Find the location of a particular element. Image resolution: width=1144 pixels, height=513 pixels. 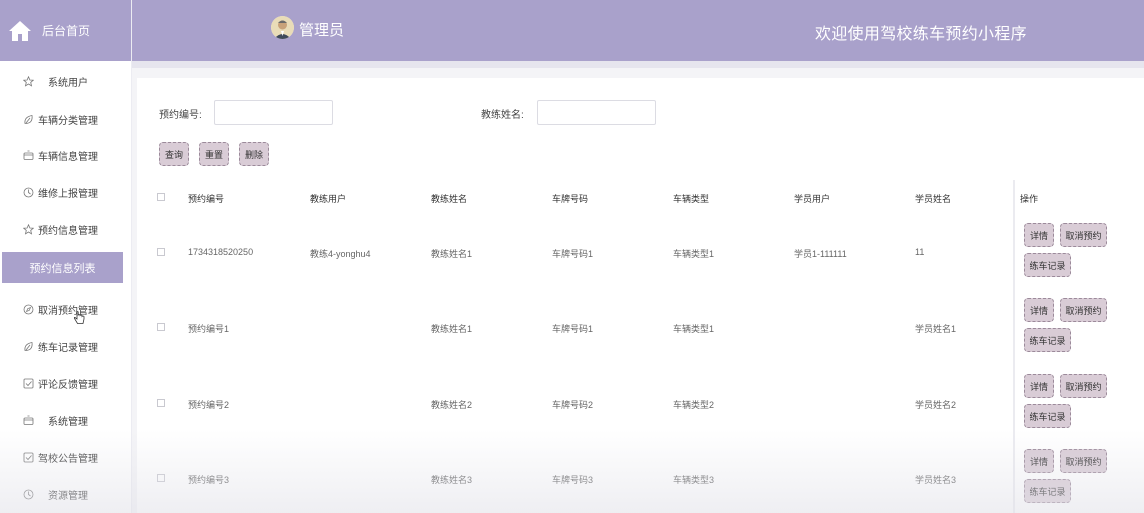

delete-button: 删除 is located at coordinates (254, 154).